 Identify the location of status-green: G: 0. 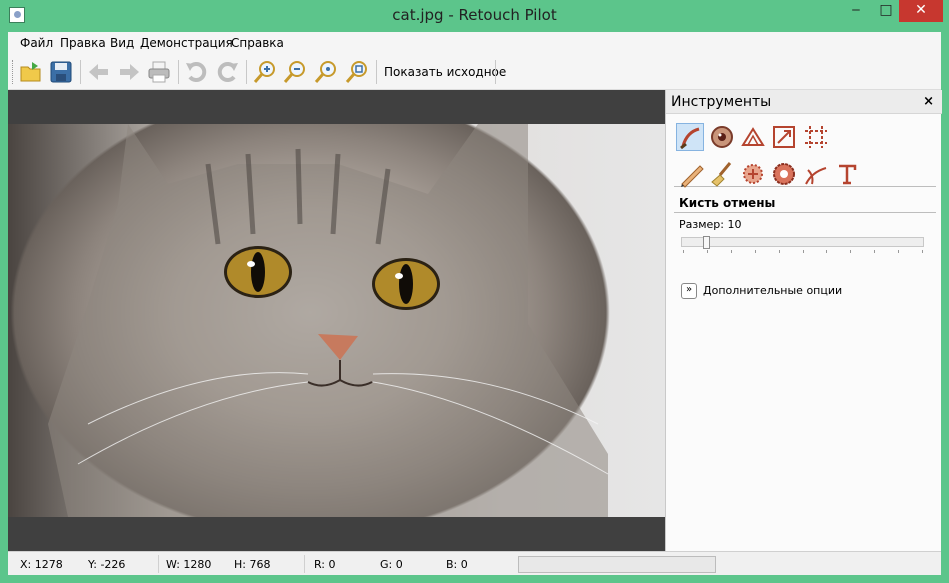
(391, 564).